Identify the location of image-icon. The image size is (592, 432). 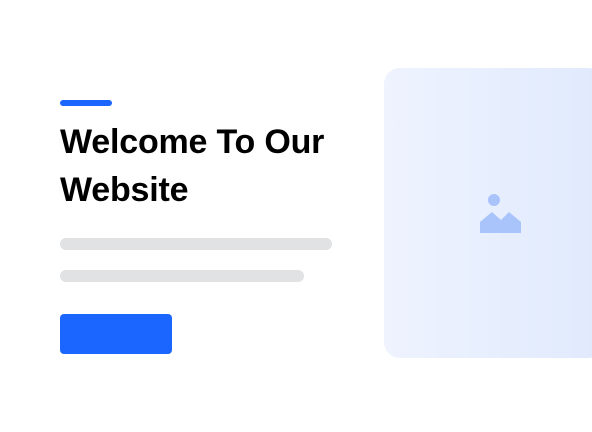
(501, 212).